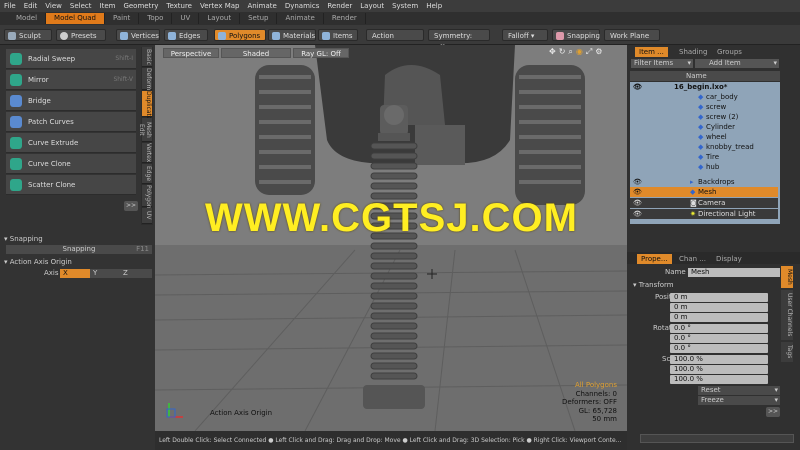 This screenshot has height=450, width=800. I want to click on item-row: ◆ Cylinder, so click(704, 127).